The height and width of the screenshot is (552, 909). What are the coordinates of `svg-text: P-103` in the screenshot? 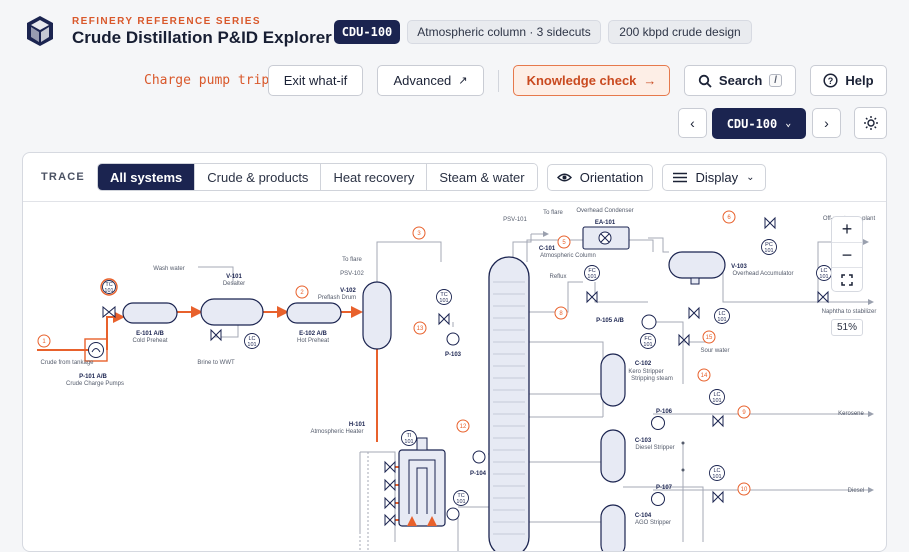 It's located at (453, 355).